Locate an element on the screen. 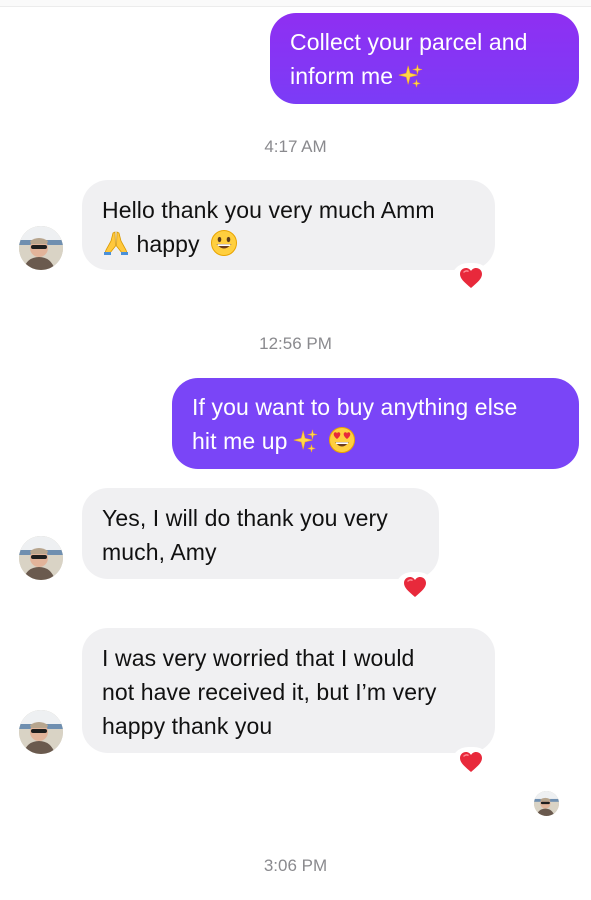  timestamp: 3:06 PM is located at coordinates (295, 865).